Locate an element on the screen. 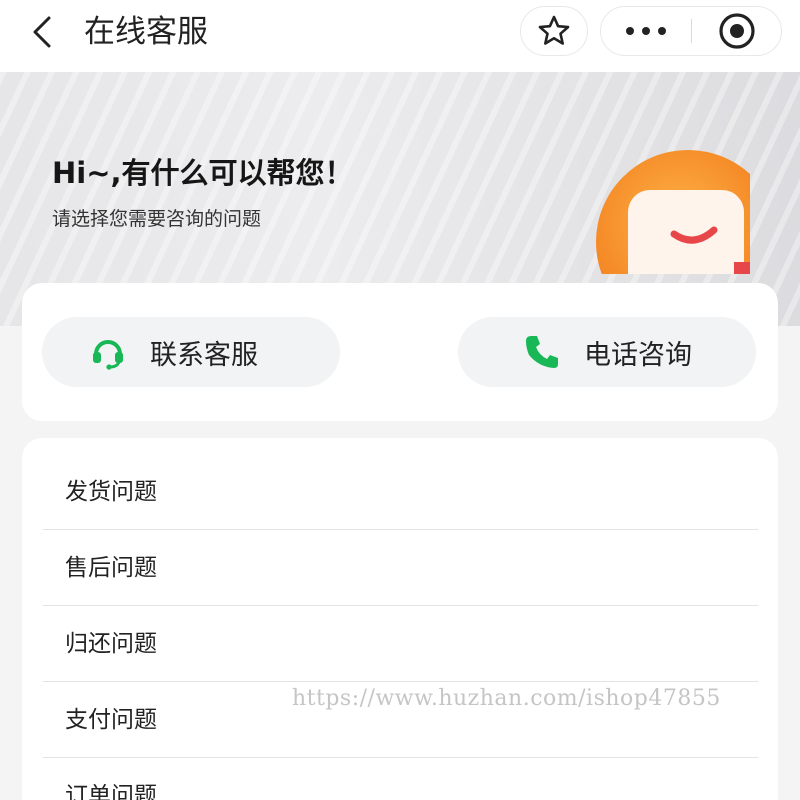 This screenshot has width=800, height=800. list-item: 订单问题 is located at coordinates (400, 779).